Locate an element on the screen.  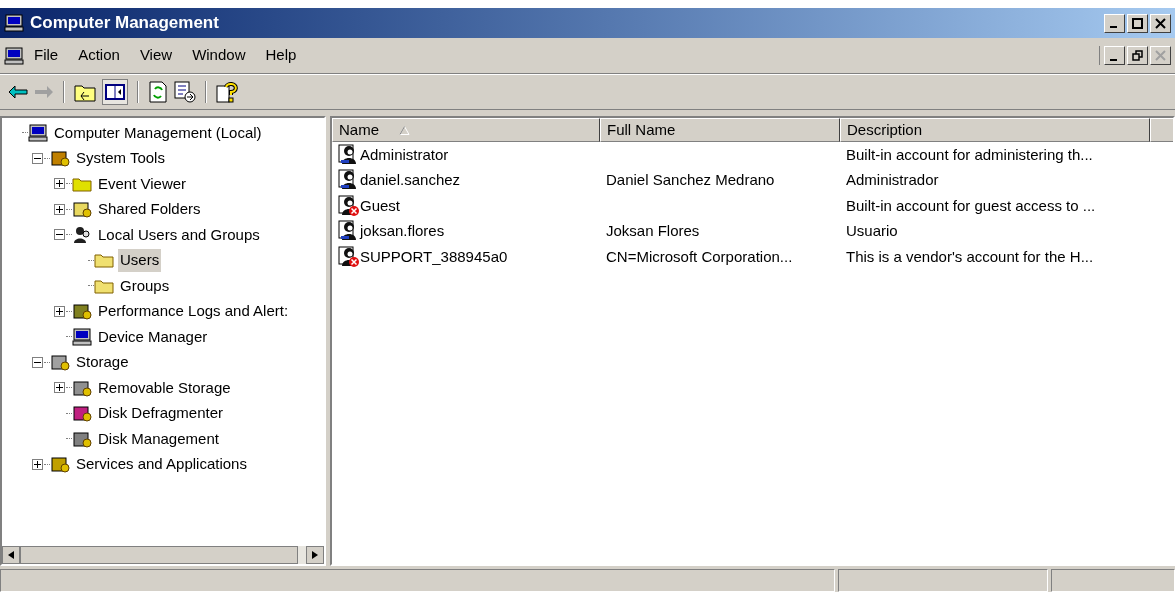
restore-icon is located at coordinates (1137, 55).